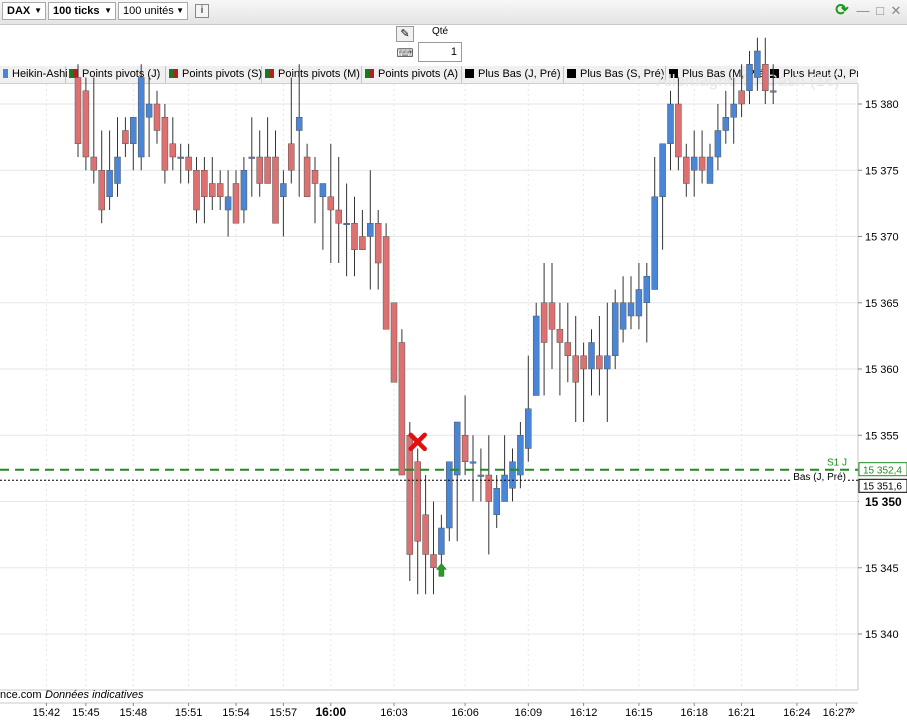 The width and height of the screenshot is (907, 720). What do you see at coordinates (883, 502) in the screenshot?
I see `current-price-label: 15 350` at bounding box center [883, 502].